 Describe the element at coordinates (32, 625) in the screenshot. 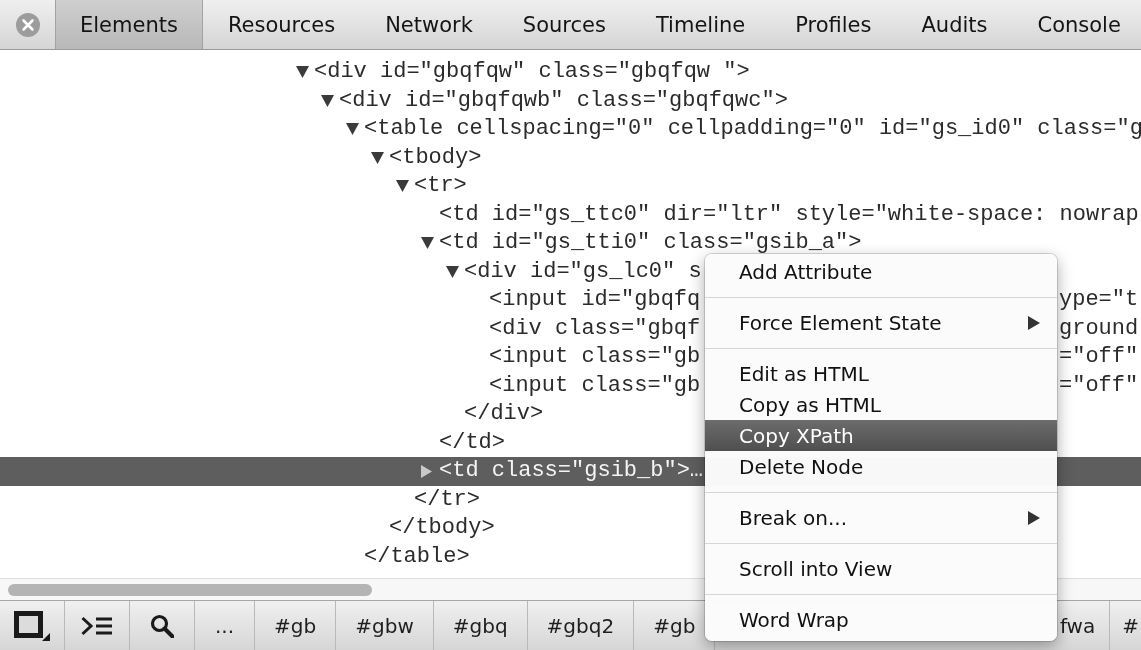

I see `dock-icon` at that location.